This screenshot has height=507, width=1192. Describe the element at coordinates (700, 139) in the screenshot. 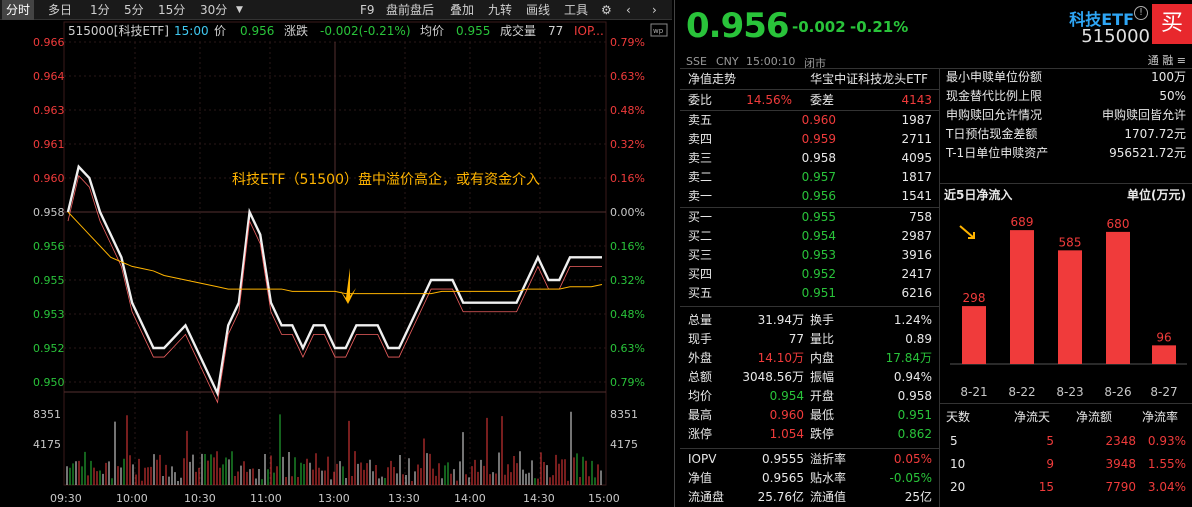

I see `ask-label: 卖四` at that location.